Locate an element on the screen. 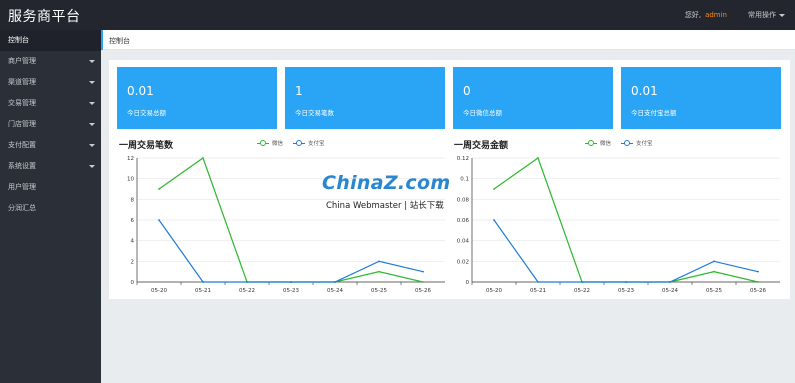 This screenshot has height=383, width=795. username-link: admin is located at coordinates (716, 15).